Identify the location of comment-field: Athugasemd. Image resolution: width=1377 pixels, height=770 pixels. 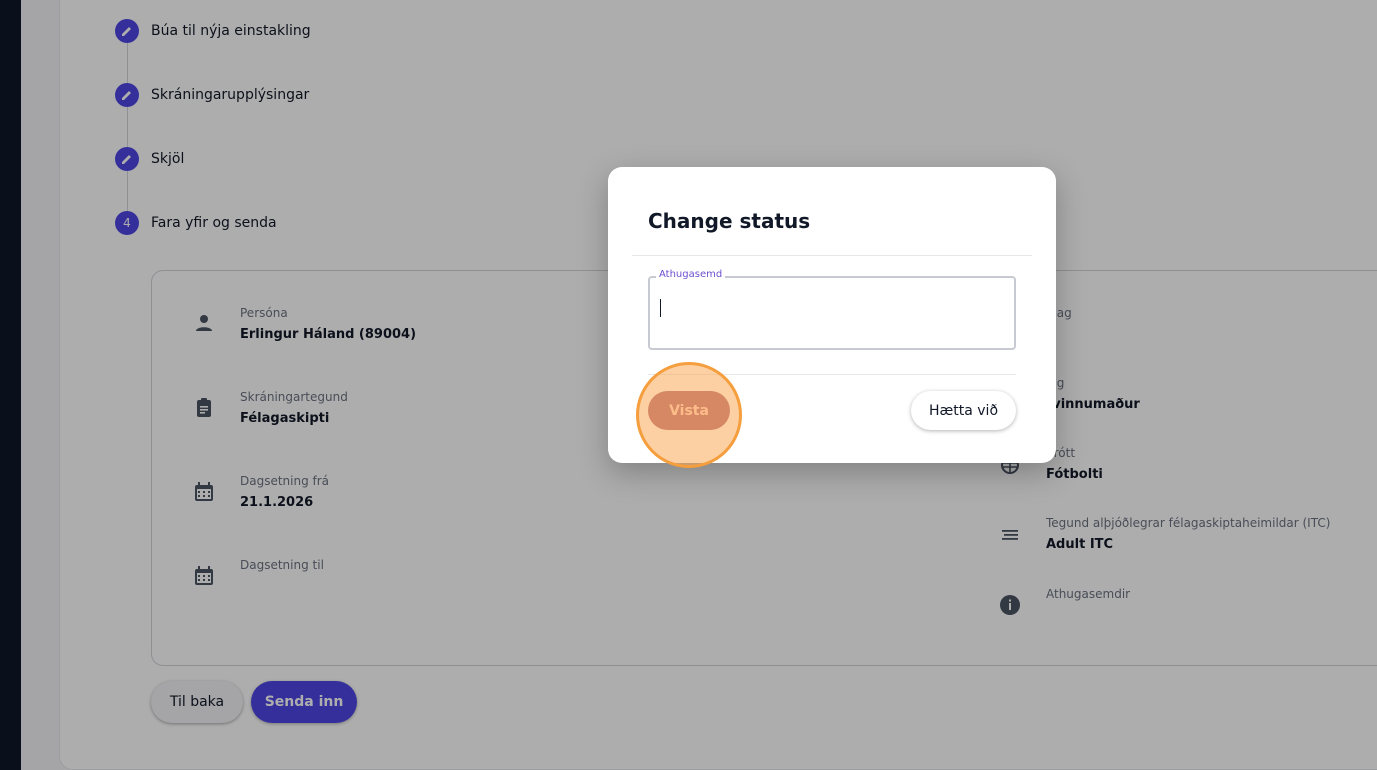
(832, 309).